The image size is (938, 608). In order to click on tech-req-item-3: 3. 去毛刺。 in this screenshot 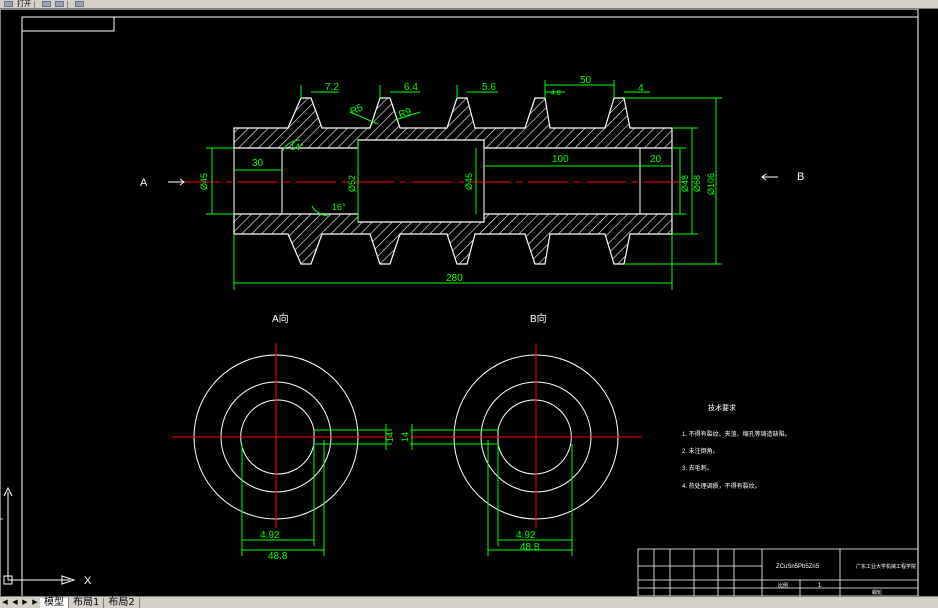, I will do `click(697, 468)`.